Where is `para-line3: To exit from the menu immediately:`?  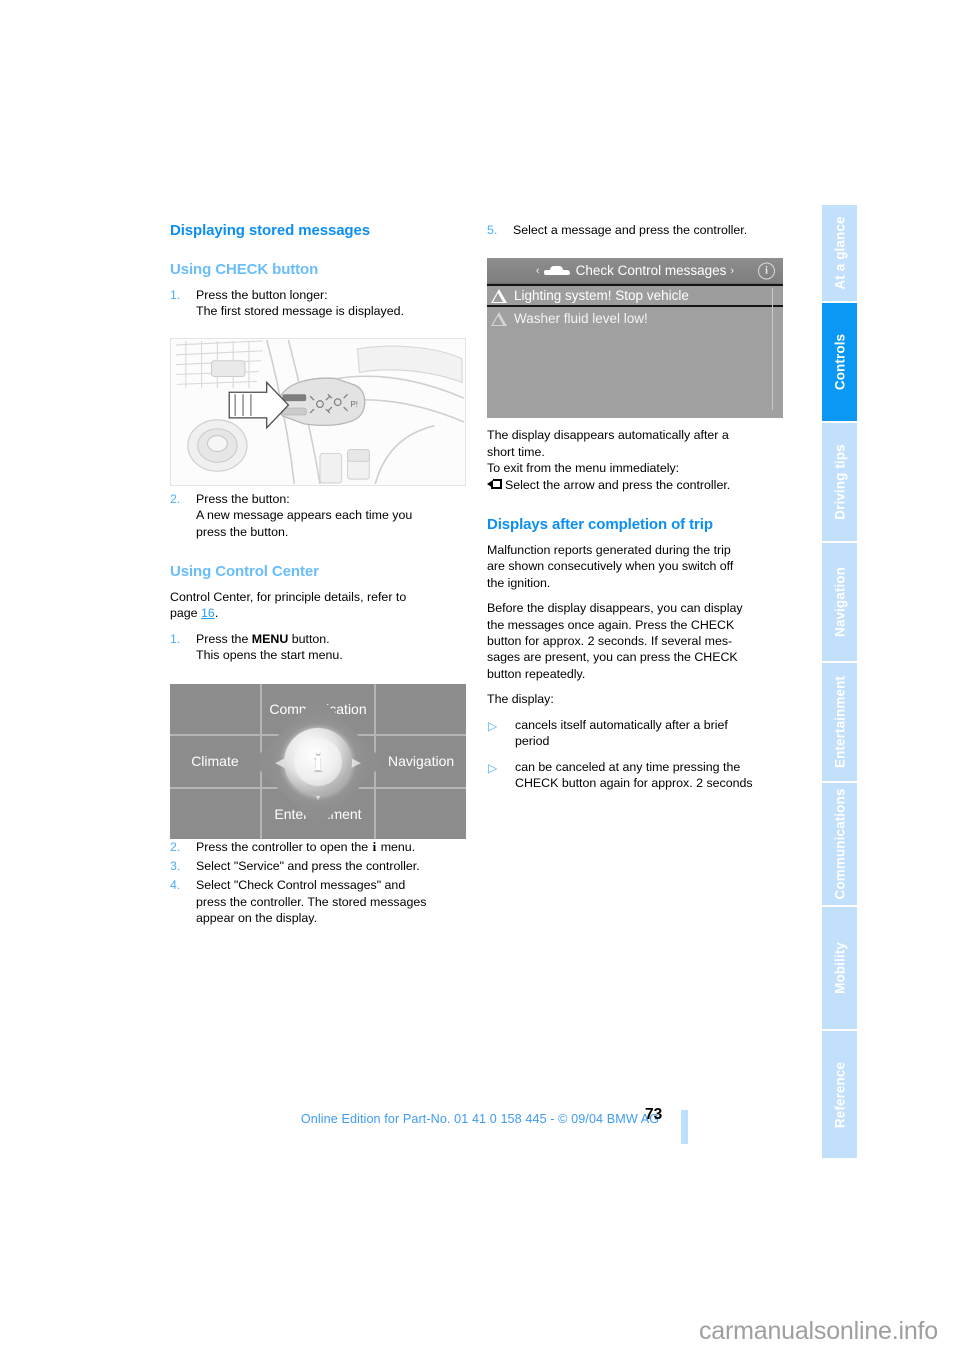
para-line3: To exit from the menu immediately: is located at coordinates (583, 468).